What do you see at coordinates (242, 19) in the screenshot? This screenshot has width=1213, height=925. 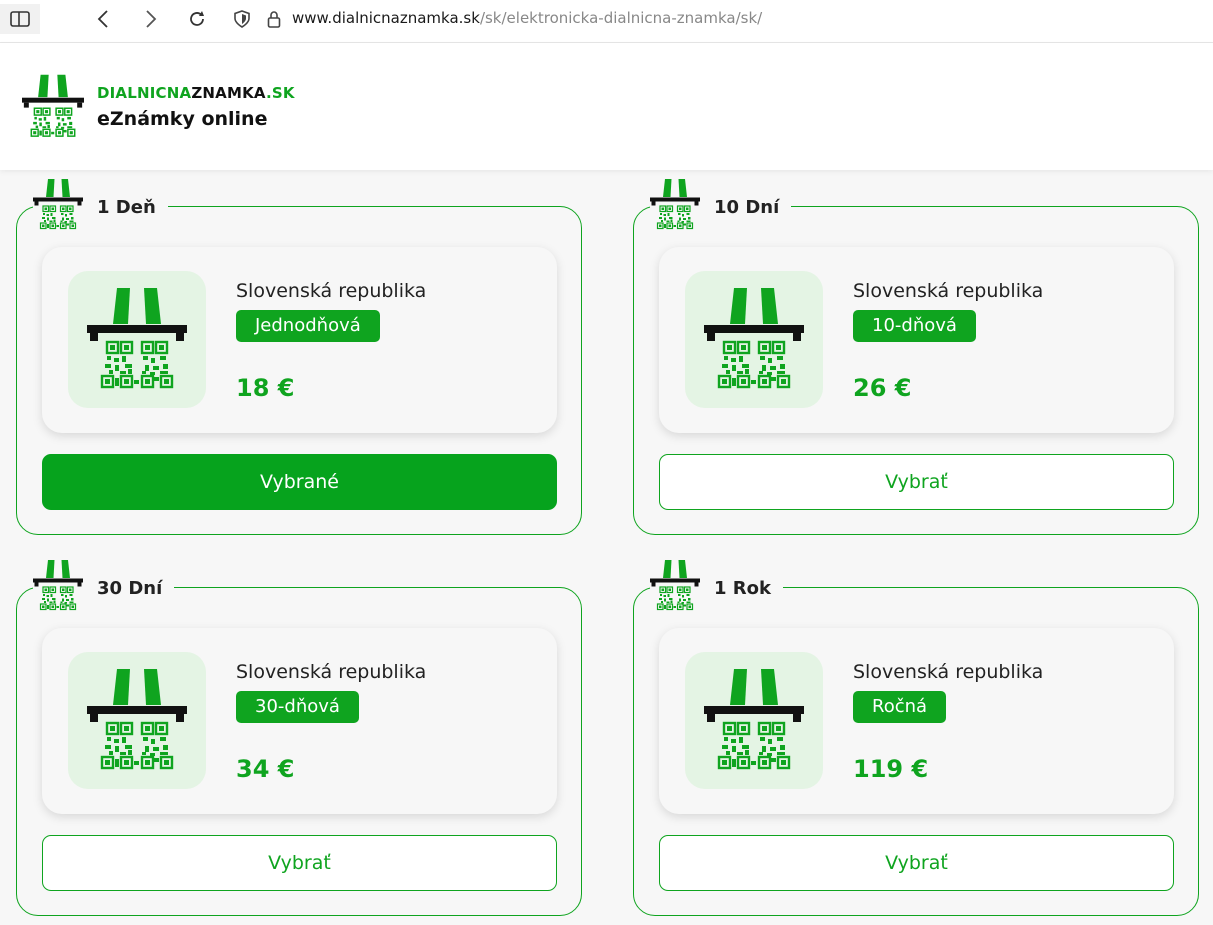 I see `shield-icon` at bounding box center [242, 19].